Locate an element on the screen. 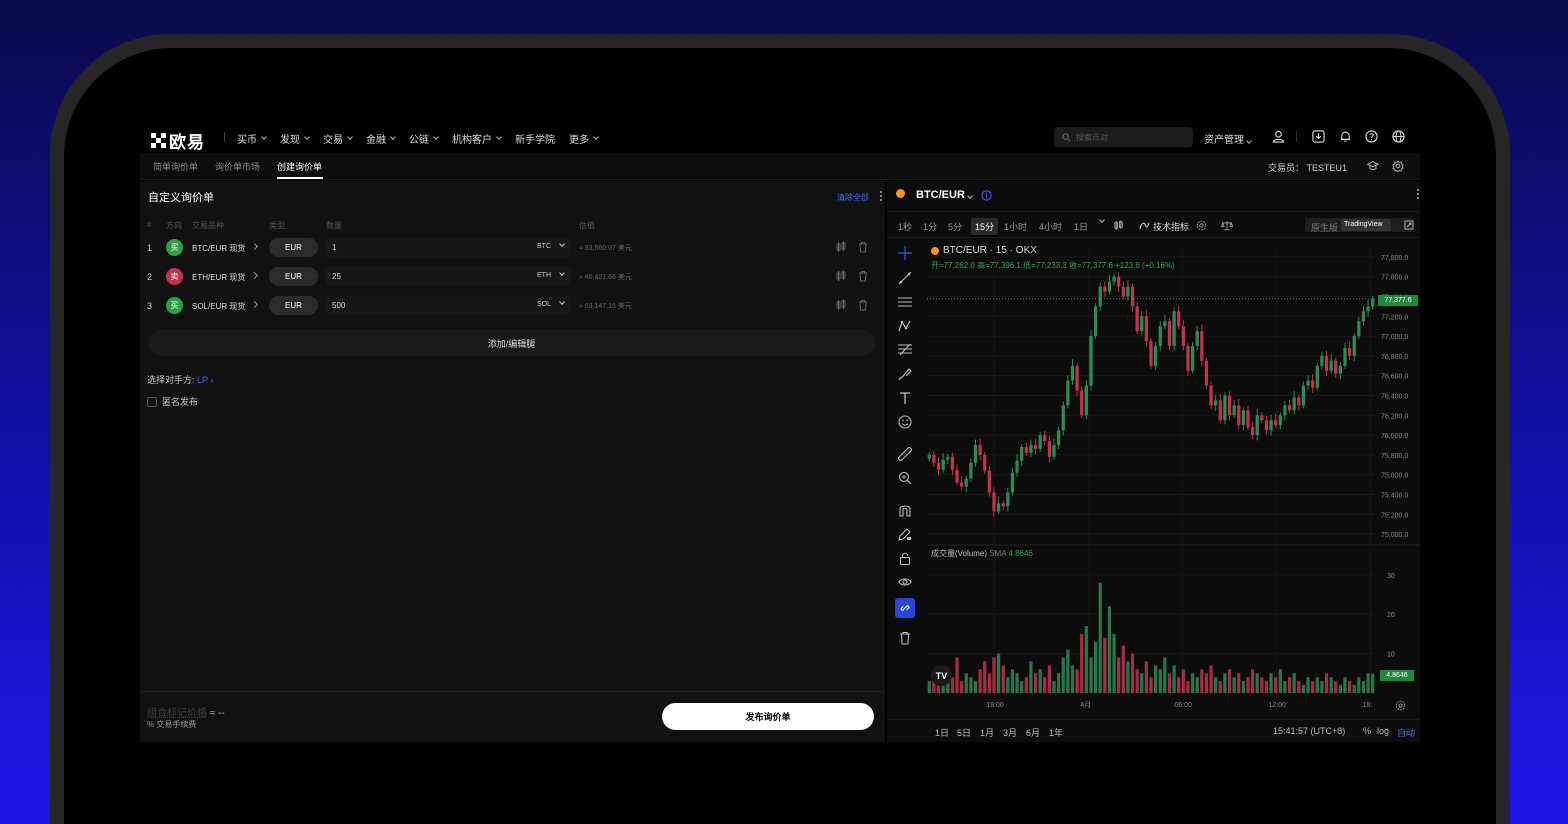 Image resolution: width=1568 pixels, height=824 pixels. counterparty-selector: 选择对手方: LP › is located at coordinates (180, 379).